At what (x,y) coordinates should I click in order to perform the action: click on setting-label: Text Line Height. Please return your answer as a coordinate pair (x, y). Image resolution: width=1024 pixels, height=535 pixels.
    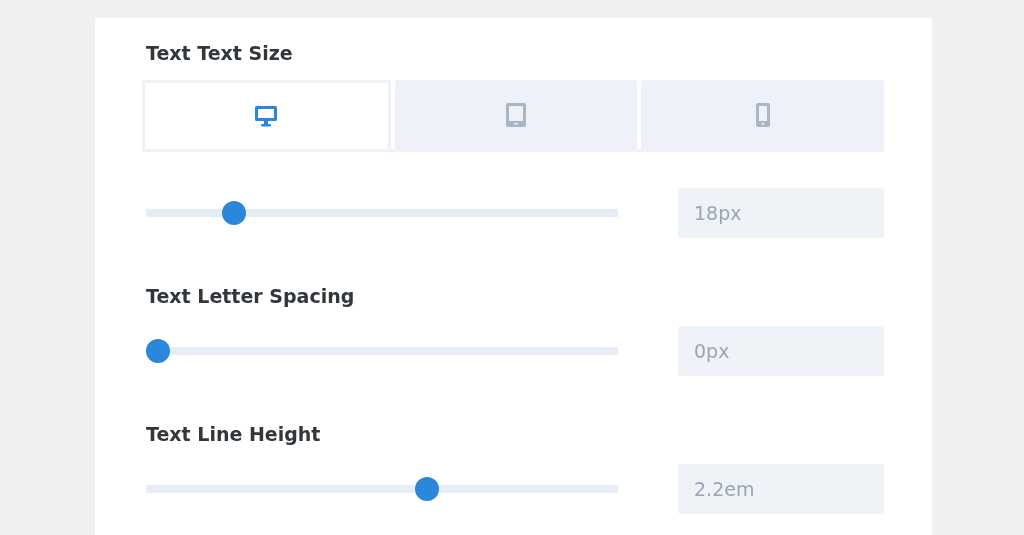
    Looking at the image, I should click on (234, 434).